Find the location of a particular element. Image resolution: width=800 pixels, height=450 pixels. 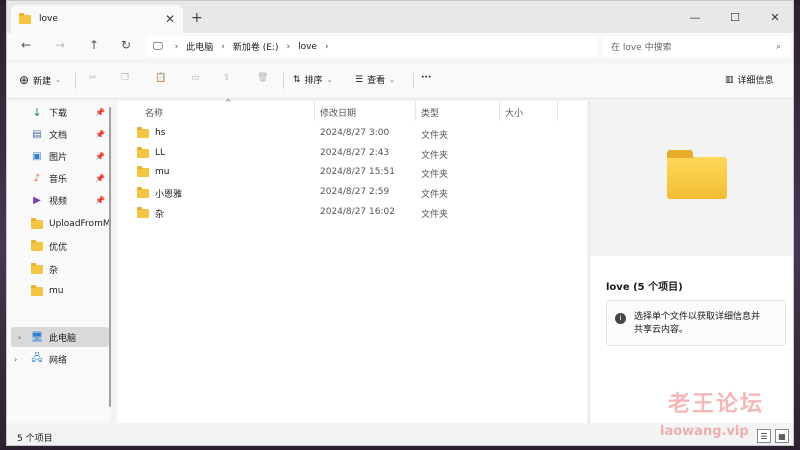

column-header-size: 大小 is located at coordinates (514, 112).